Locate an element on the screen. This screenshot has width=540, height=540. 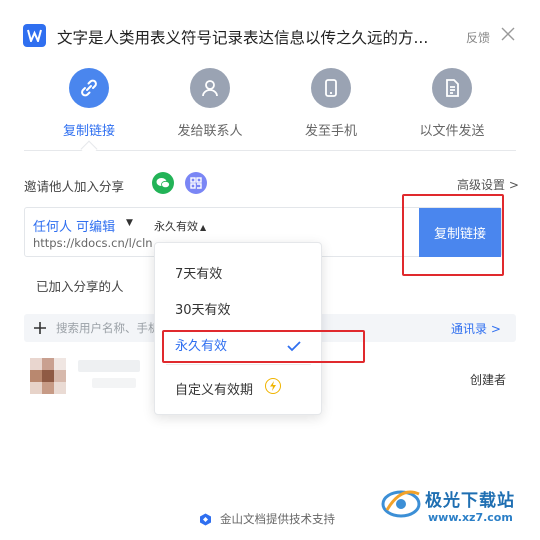
dropdown-divider is located at coordinates (238, 364).